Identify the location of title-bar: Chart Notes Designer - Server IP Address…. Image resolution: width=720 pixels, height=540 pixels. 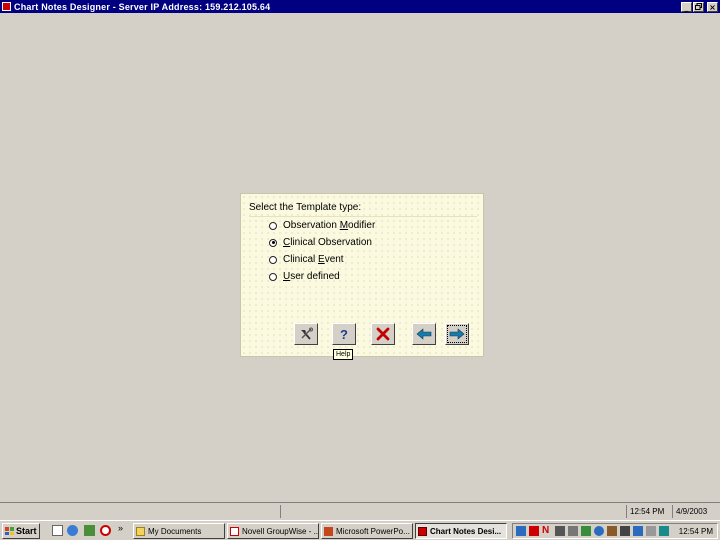
(360, 6).